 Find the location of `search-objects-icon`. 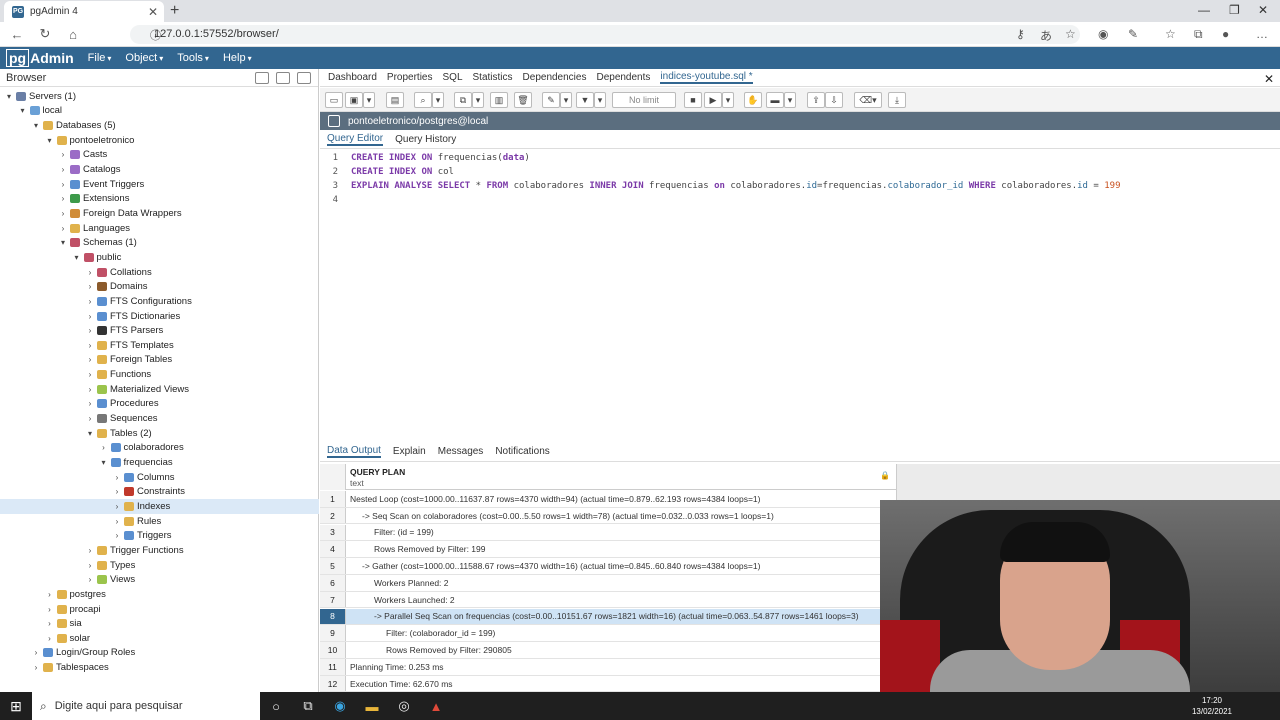

search-objects-icon is located at coordinates (304, 77).